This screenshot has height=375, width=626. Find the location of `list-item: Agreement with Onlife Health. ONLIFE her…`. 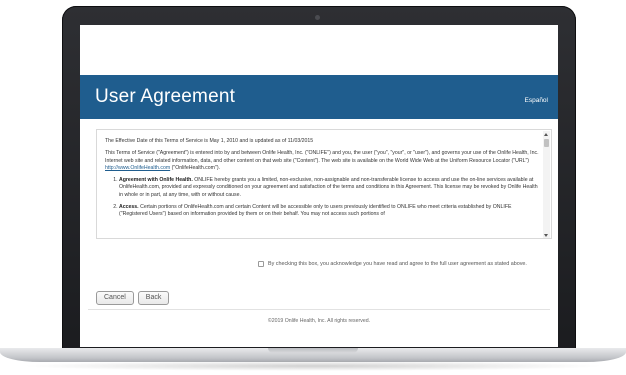

list-item: Agreement with Onlife Health. ONLIFE her… is located at coordinates (329, 188).